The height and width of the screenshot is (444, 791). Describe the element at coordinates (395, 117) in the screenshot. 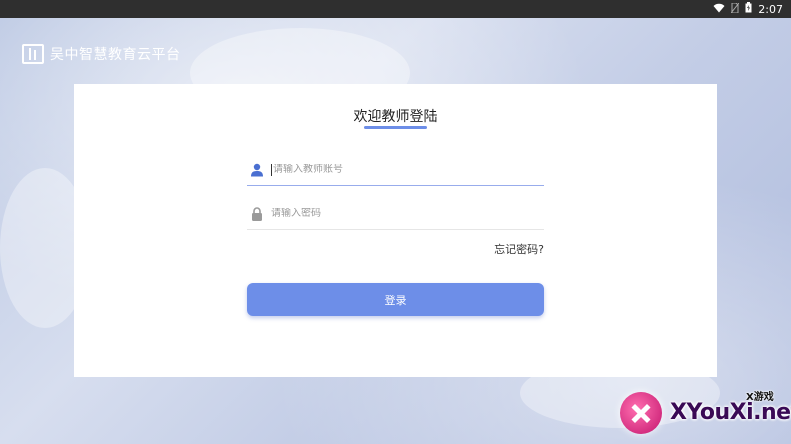

I see `login-title: 欢迎教师登陆` at that location.